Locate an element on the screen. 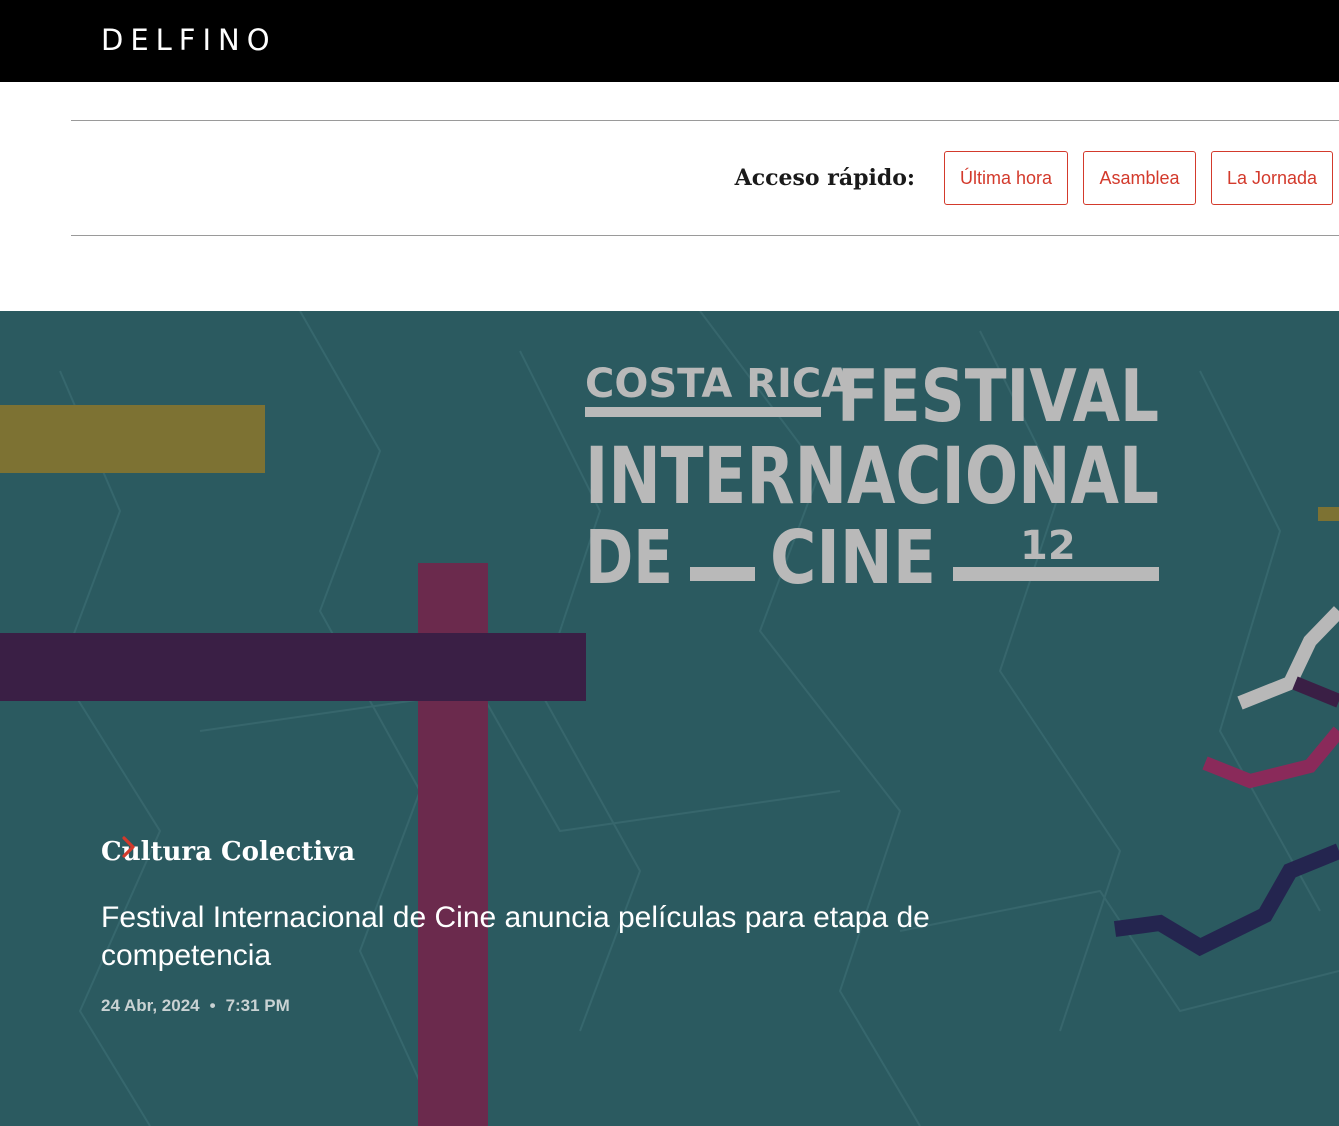 Image resolution: width=1339 pixels, height=1126 pixels. image-text-de: DE is located at coordinates (629, 558).